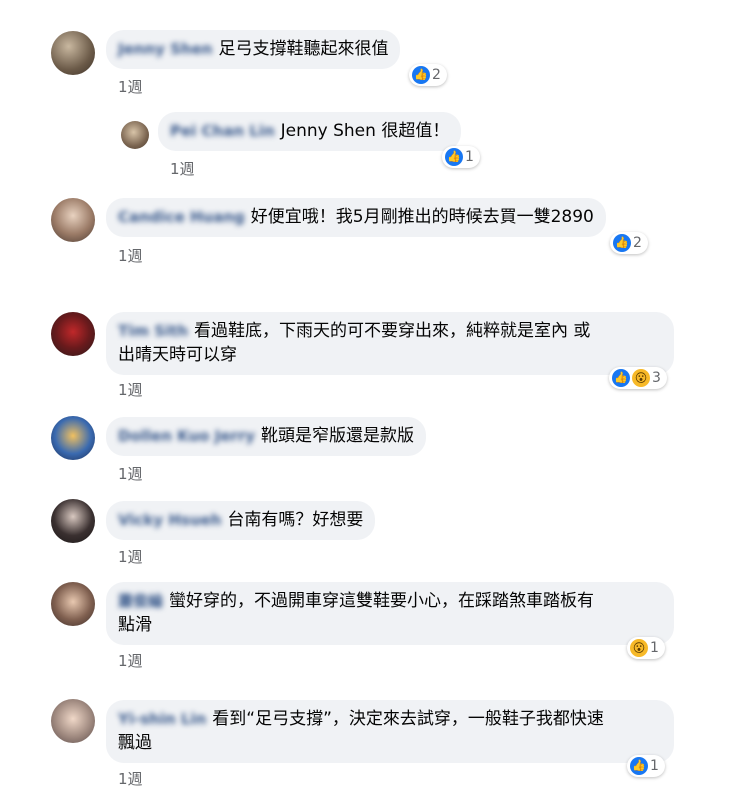  What do you see at coordinates (382, 601) in the screenshot?
I see `comment-text: 蠻好穿的，不過開車穿這雙鞋要小心，在踩踏煞車踏板有` at bounding box center [382, 601].